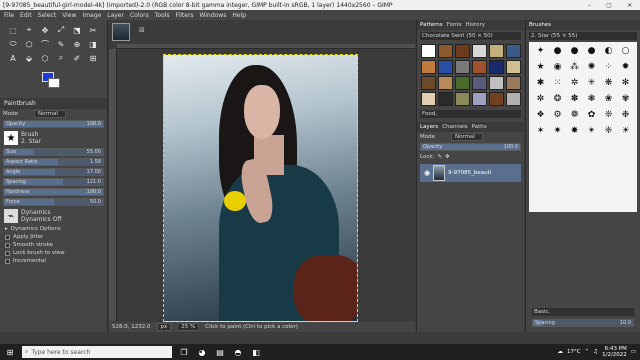  Describe the element at coordinates (608, 131) in the screenshot. I see `brush-swatch: ❈` at that location.